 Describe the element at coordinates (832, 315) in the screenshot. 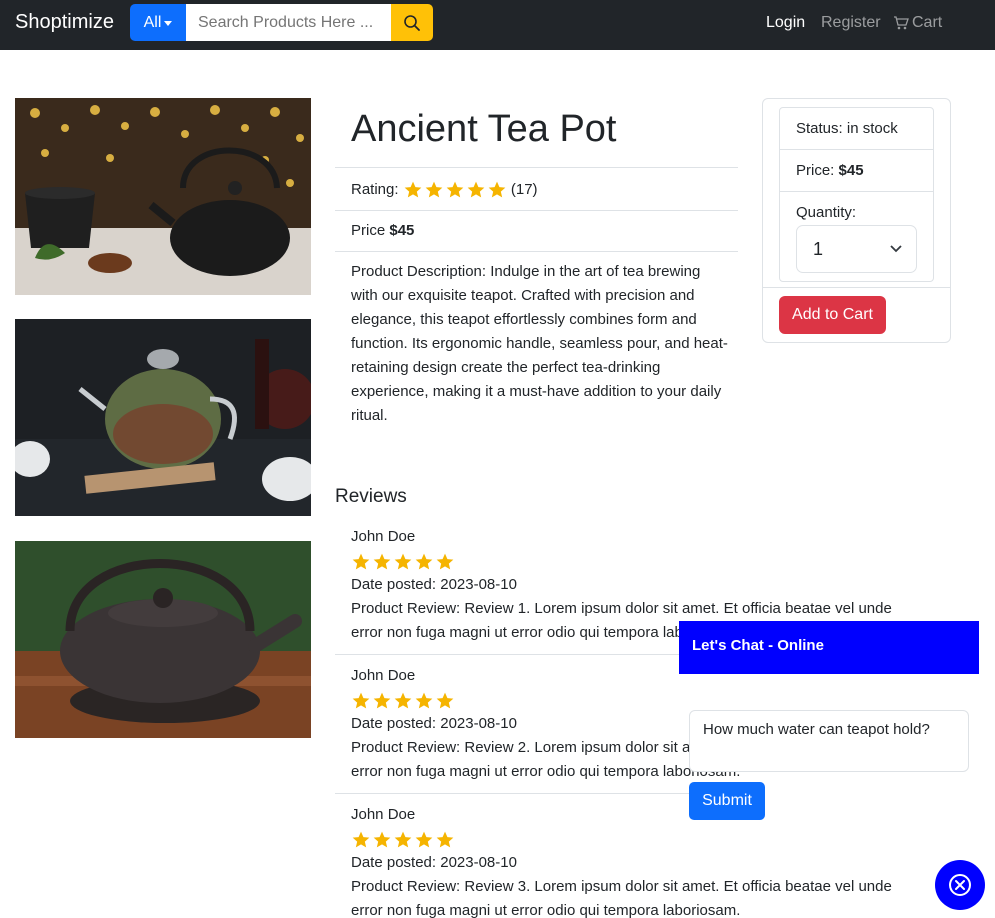

I see `add-to-cart-button: Add to Cart` at that location.